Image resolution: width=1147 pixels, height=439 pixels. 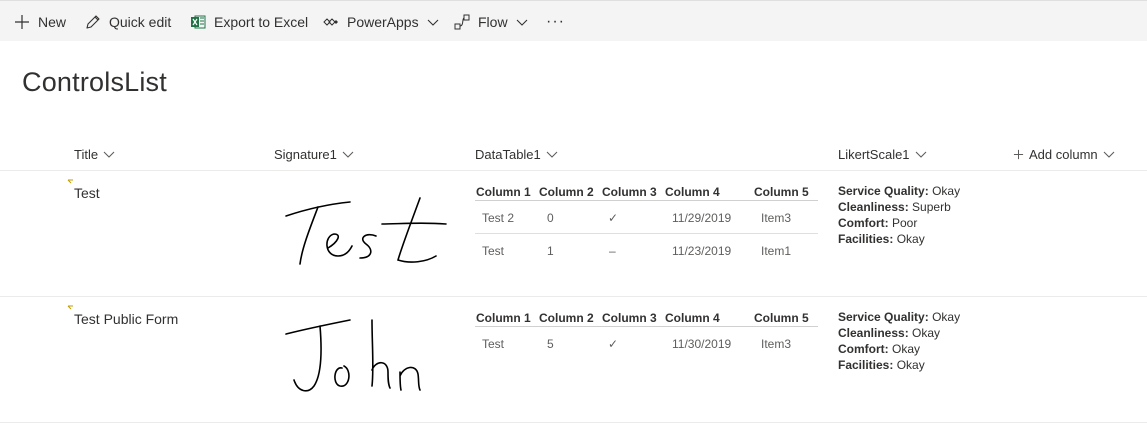 I want to click on more-icon: ···, so click(x=555, y=21).